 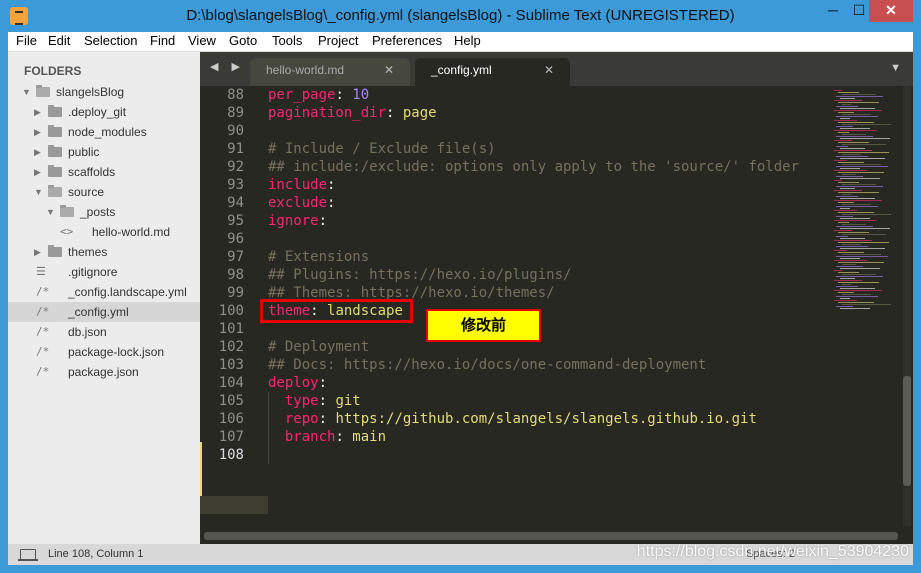 What do you see at coordinates (26, 40) in the screenshot?
I see `menu-file: File` at bounding box center [26, 40].